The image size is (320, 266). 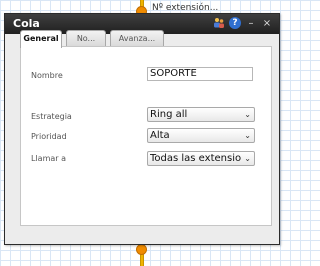 I want to click on call-label: Llamar a, so click(x=49, y=158).